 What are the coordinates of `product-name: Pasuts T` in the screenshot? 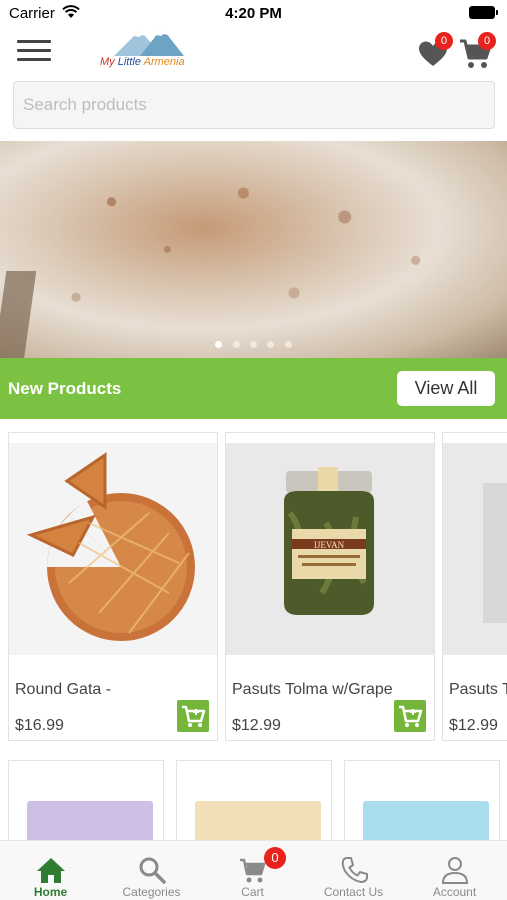 It's located at (478, 689).